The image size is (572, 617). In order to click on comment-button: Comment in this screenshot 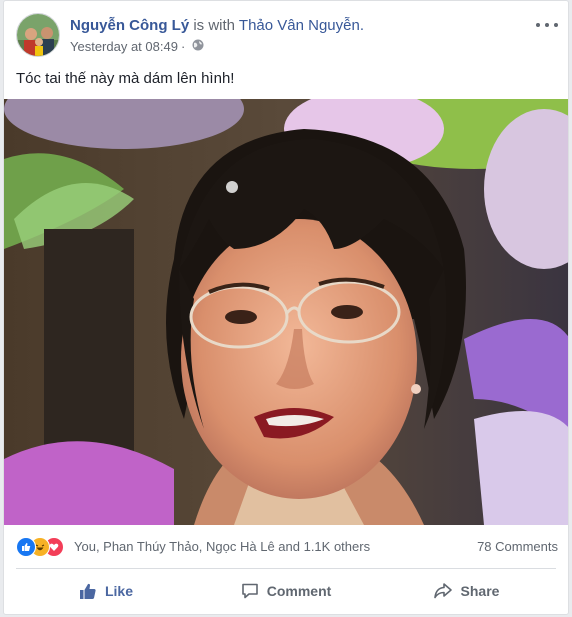, I will do `click(286, 591)`.